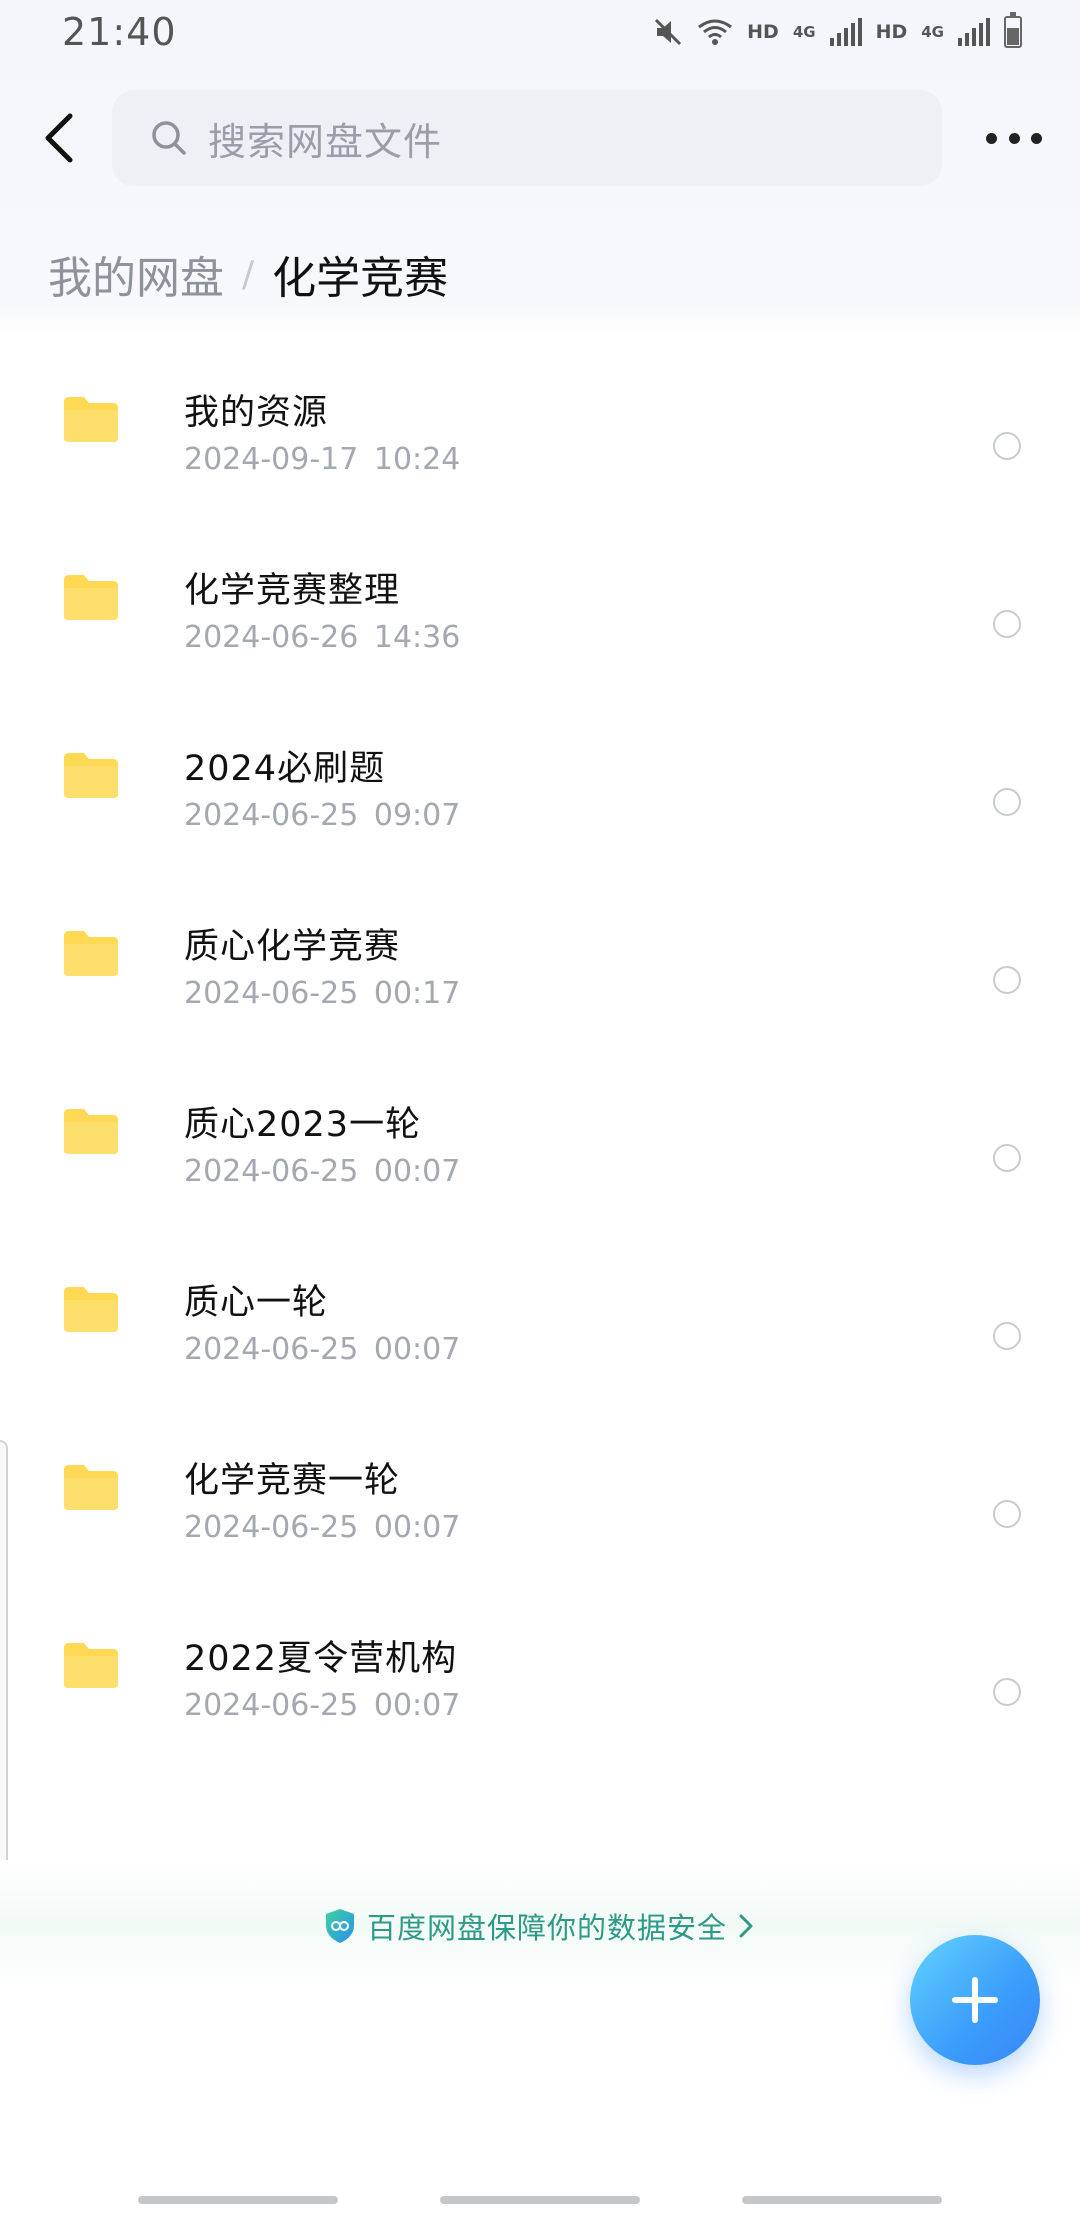  Describe the element at coordinates (891, 32) in the screenshot. I see `hd-label-2: HD` at that location.